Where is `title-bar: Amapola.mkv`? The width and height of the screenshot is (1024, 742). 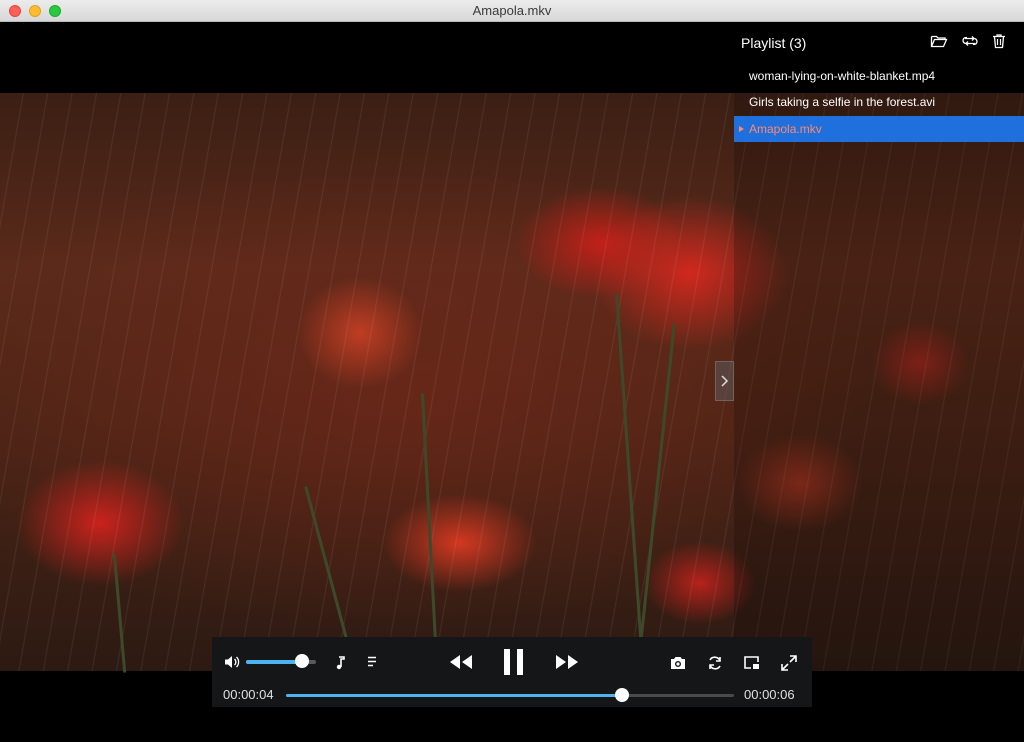
title-bar: Amapola.mkv is located at coordinates (512, 11).